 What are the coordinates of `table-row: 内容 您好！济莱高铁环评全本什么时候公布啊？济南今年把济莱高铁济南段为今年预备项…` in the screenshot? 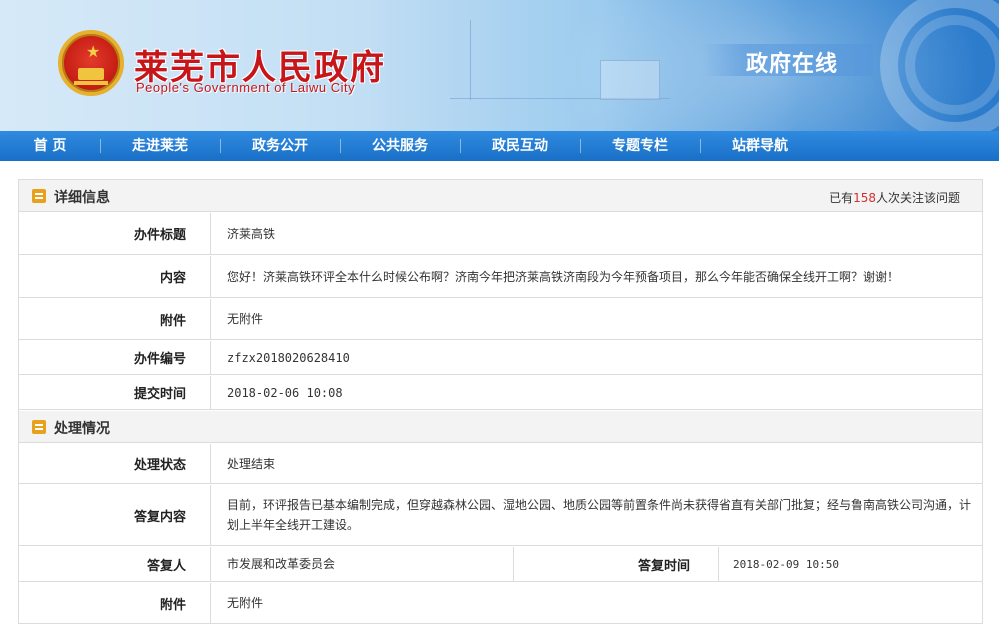 It's located at (500, 277).